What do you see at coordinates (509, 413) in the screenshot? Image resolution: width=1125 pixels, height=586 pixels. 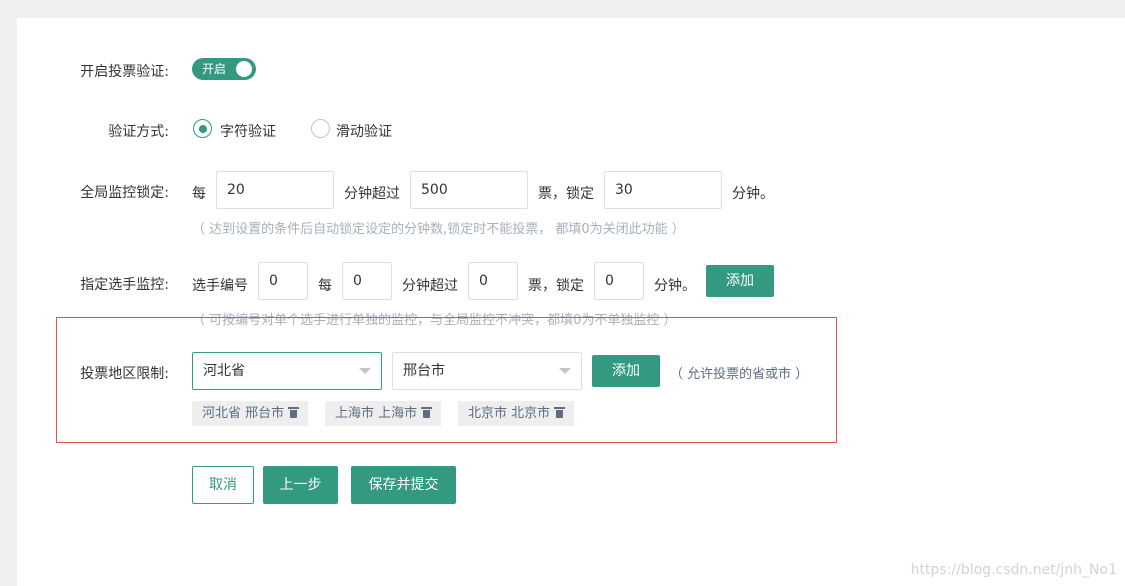 I see `region-tag-label: 北京市 北京市` at bounding box center [509, 413].